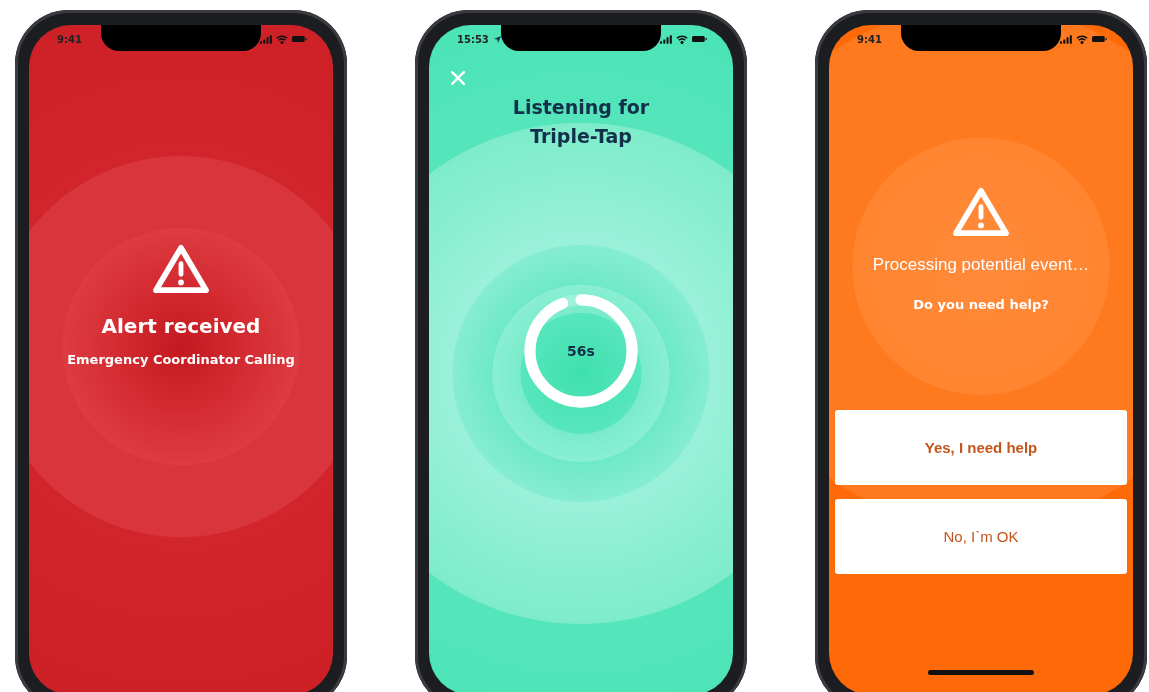 Image resolution: width=1149 pixels, height=692 pixels. I want to click on alert-title: Alert received, so click(181, 326).